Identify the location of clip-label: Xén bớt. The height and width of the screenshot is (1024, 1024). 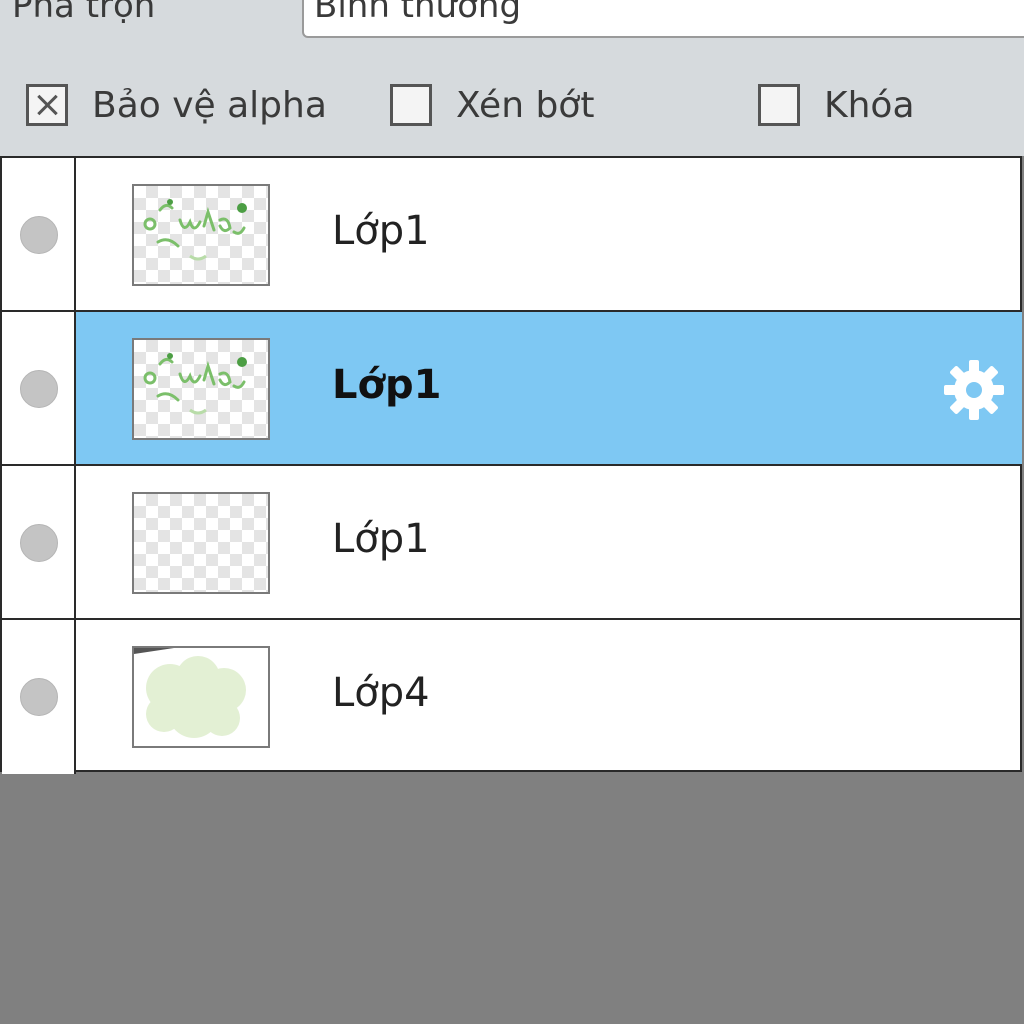
(525, 105).